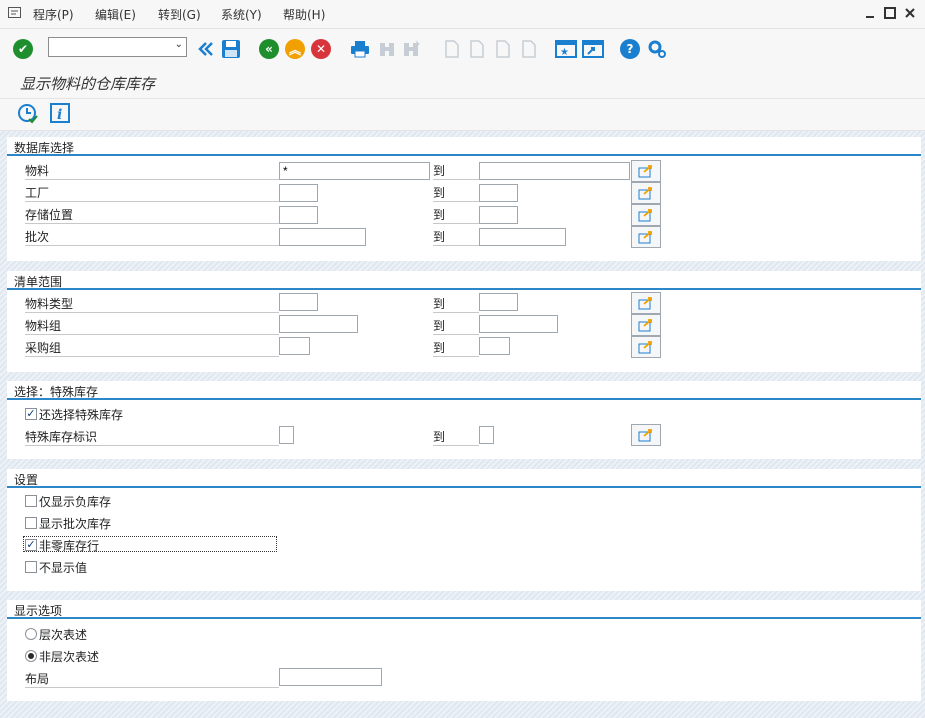  I want to click on help-icon: ?, so click(630, 49).